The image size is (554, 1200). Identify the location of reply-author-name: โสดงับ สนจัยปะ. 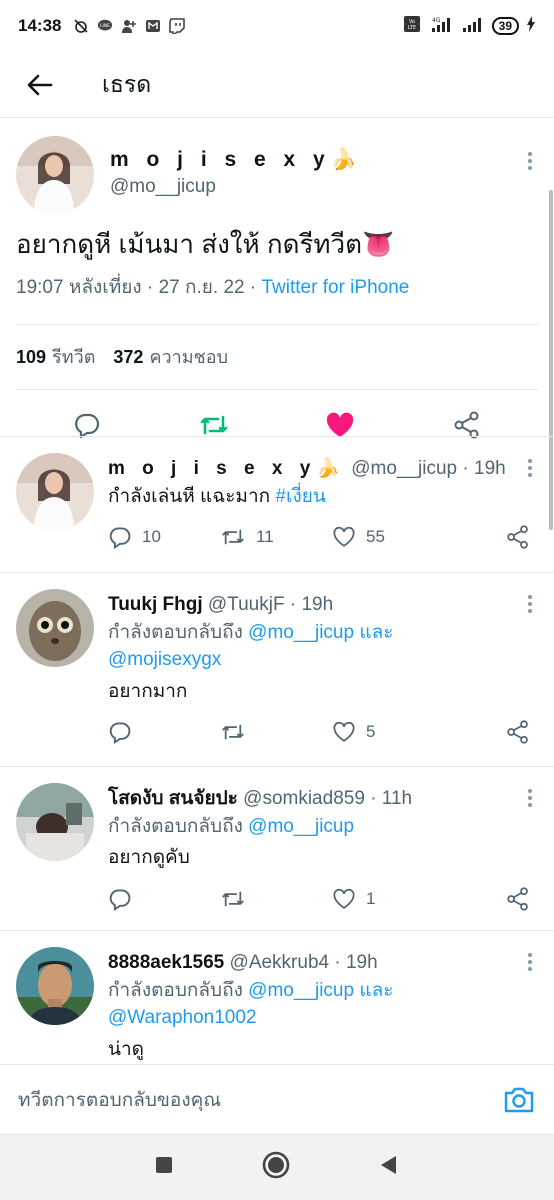
(173, 798).